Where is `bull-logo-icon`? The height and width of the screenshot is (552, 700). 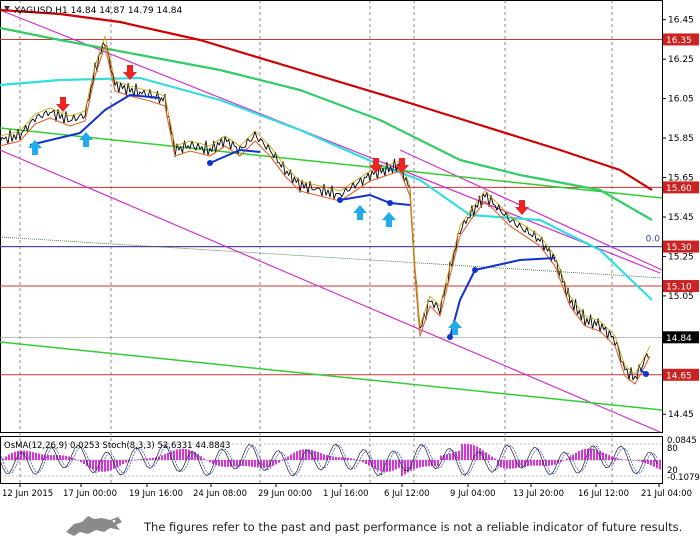 bull-logo-icon is located at coordinates (94, 526).